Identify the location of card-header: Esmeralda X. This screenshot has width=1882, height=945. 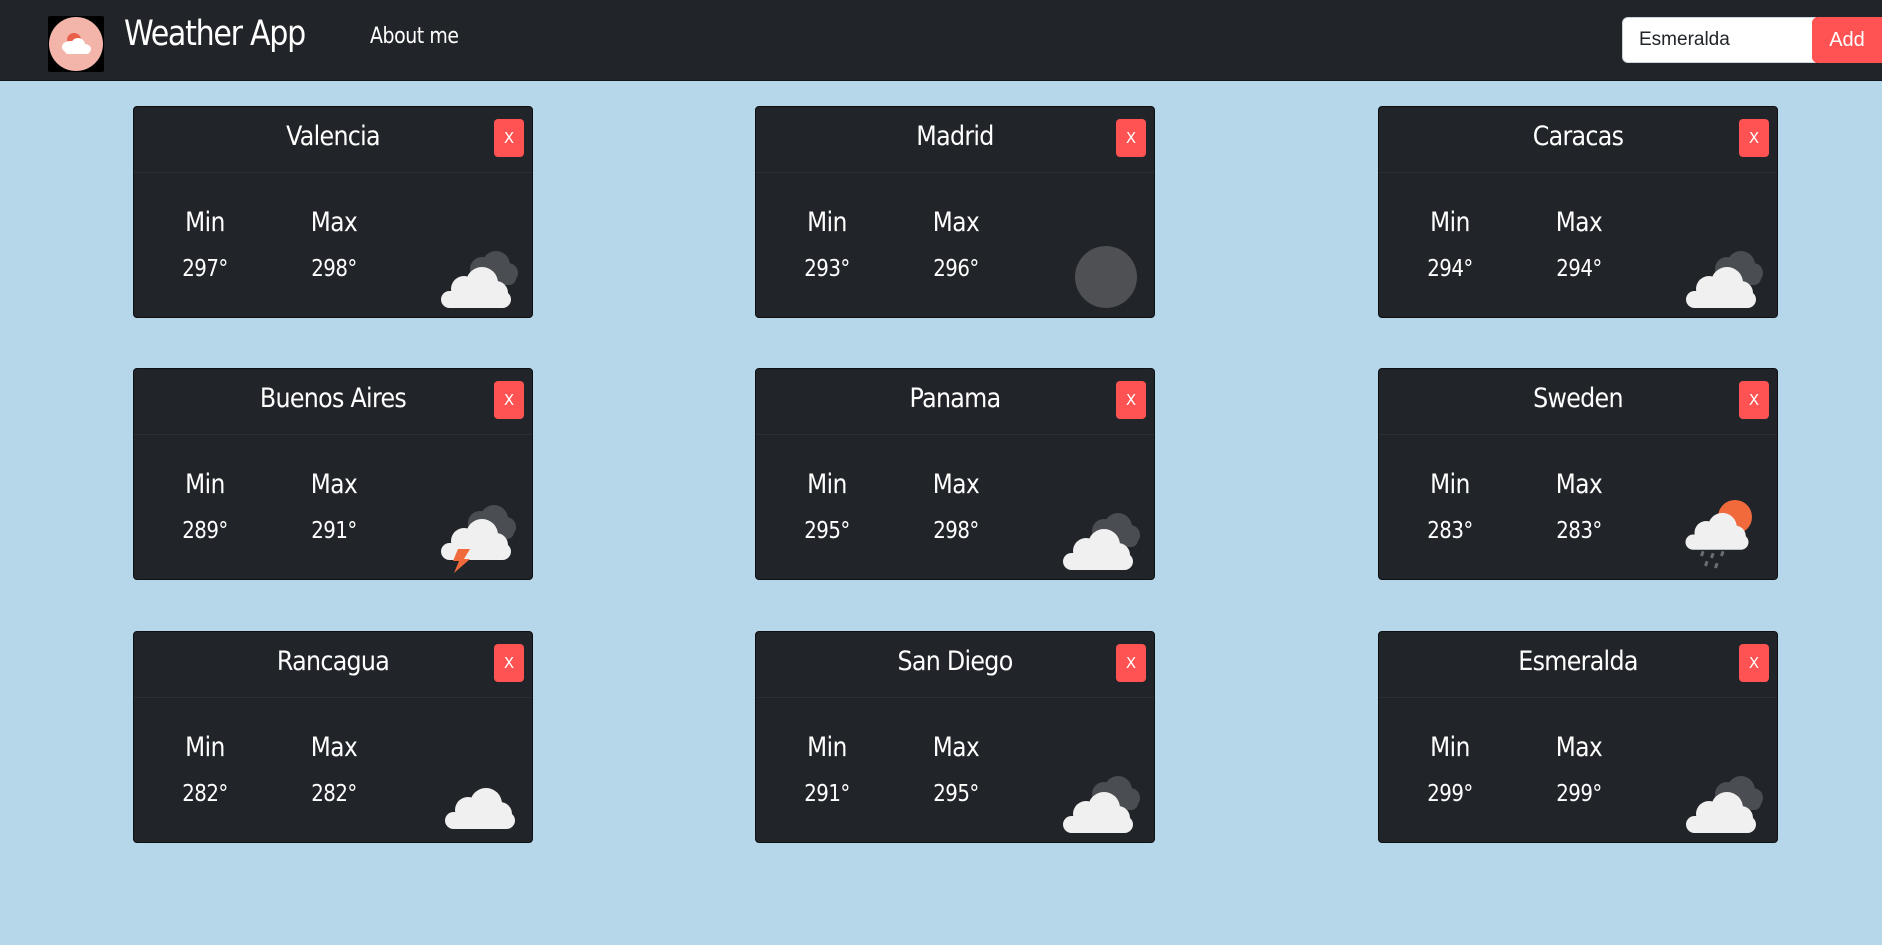
(1578, 665).